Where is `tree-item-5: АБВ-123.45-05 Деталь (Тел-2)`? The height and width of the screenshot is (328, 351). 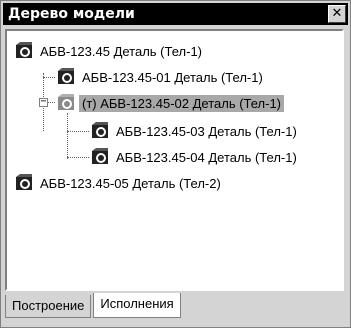
tree-item-5: АБВ-123.45-05 Деталь (Тел-2) is located at coordinates (119, 183).